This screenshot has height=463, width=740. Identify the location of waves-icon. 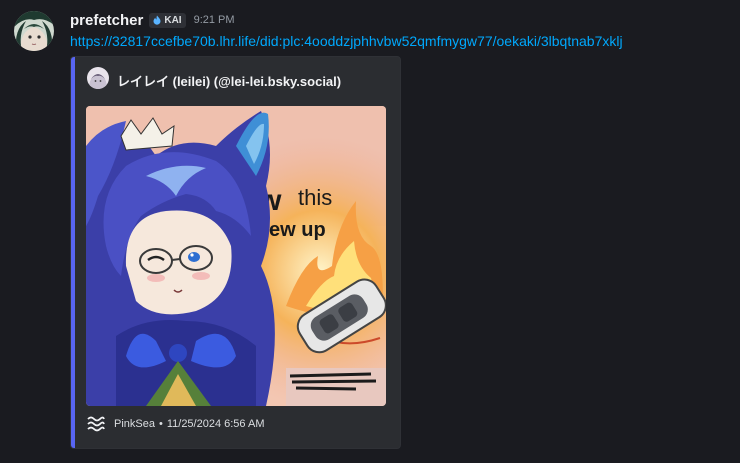
(96, 424).